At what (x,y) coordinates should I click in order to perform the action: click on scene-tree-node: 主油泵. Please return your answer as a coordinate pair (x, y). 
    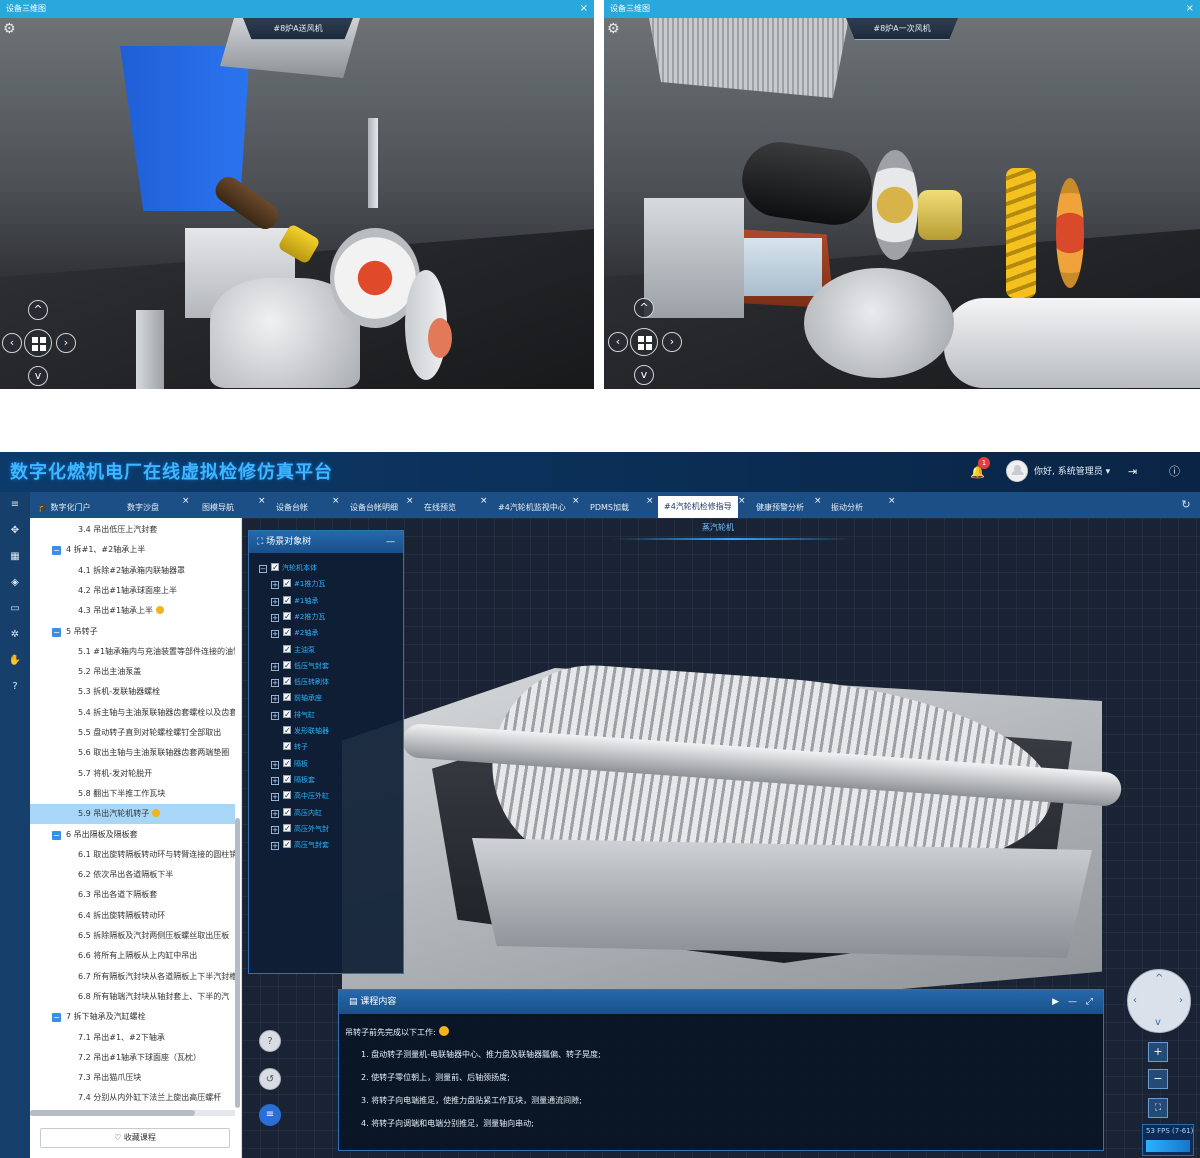
    Looking at the image, I should click on (293, 650).